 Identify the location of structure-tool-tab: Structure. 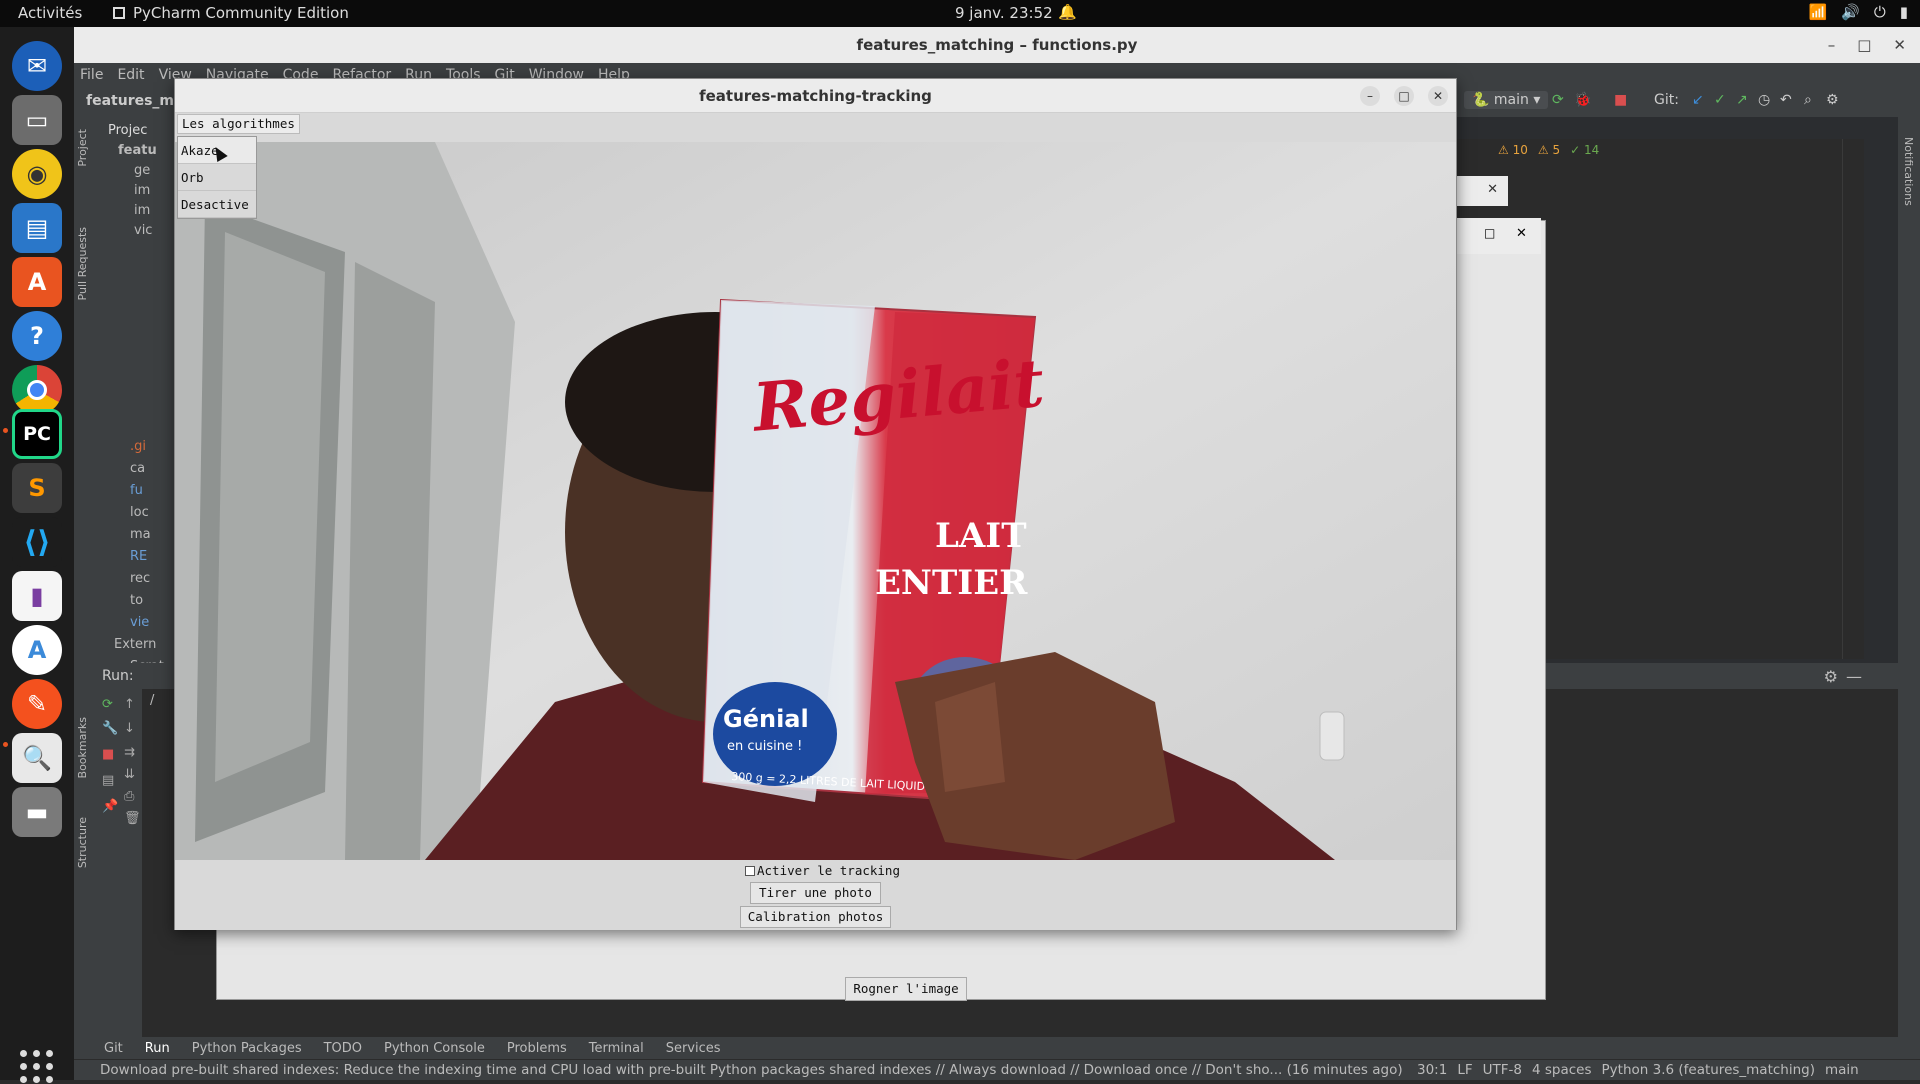
(82, 842).